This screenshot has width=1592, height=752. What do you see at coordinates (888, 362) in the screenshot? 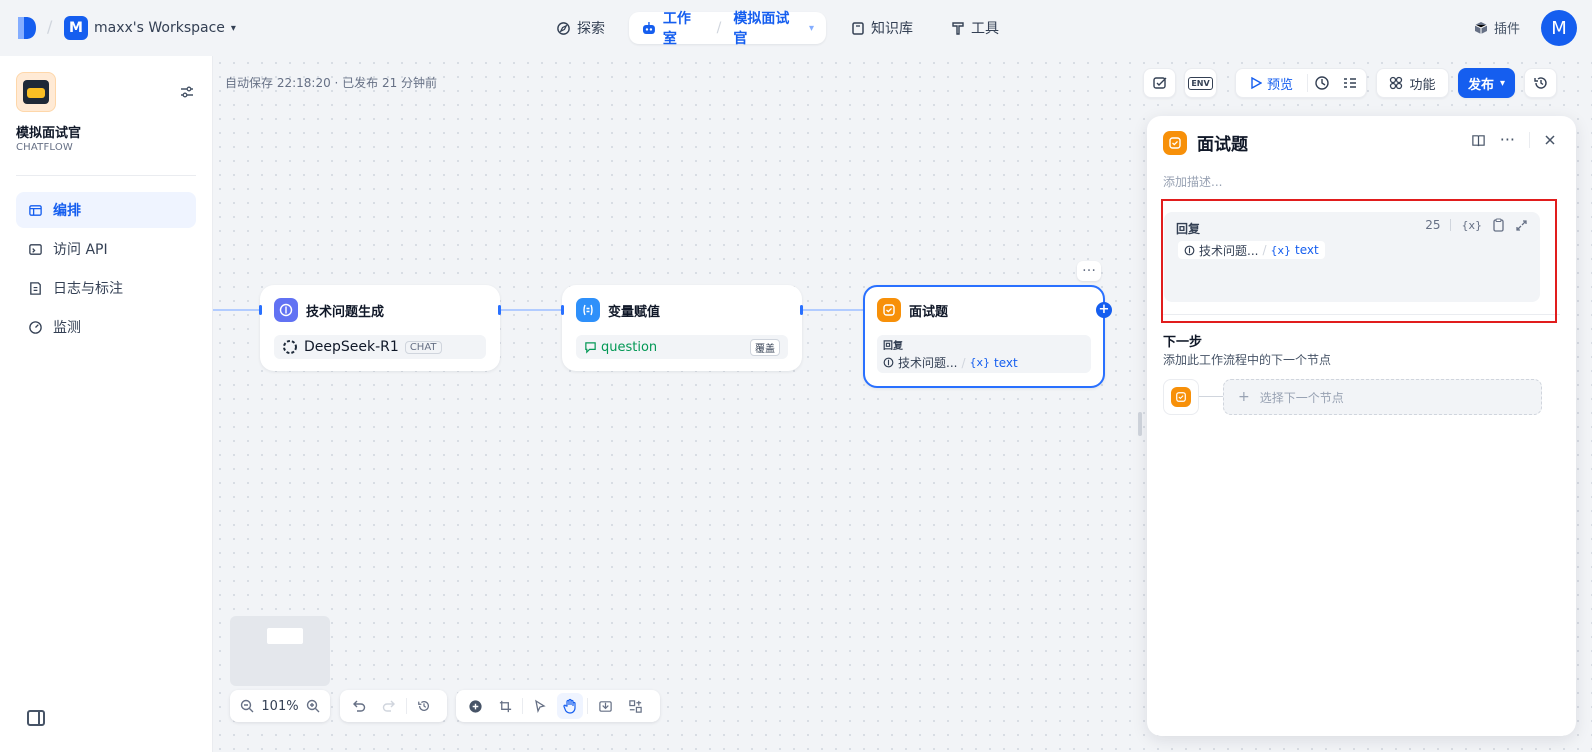
I see `llm-small-icon` at bounding box center [888, 362].